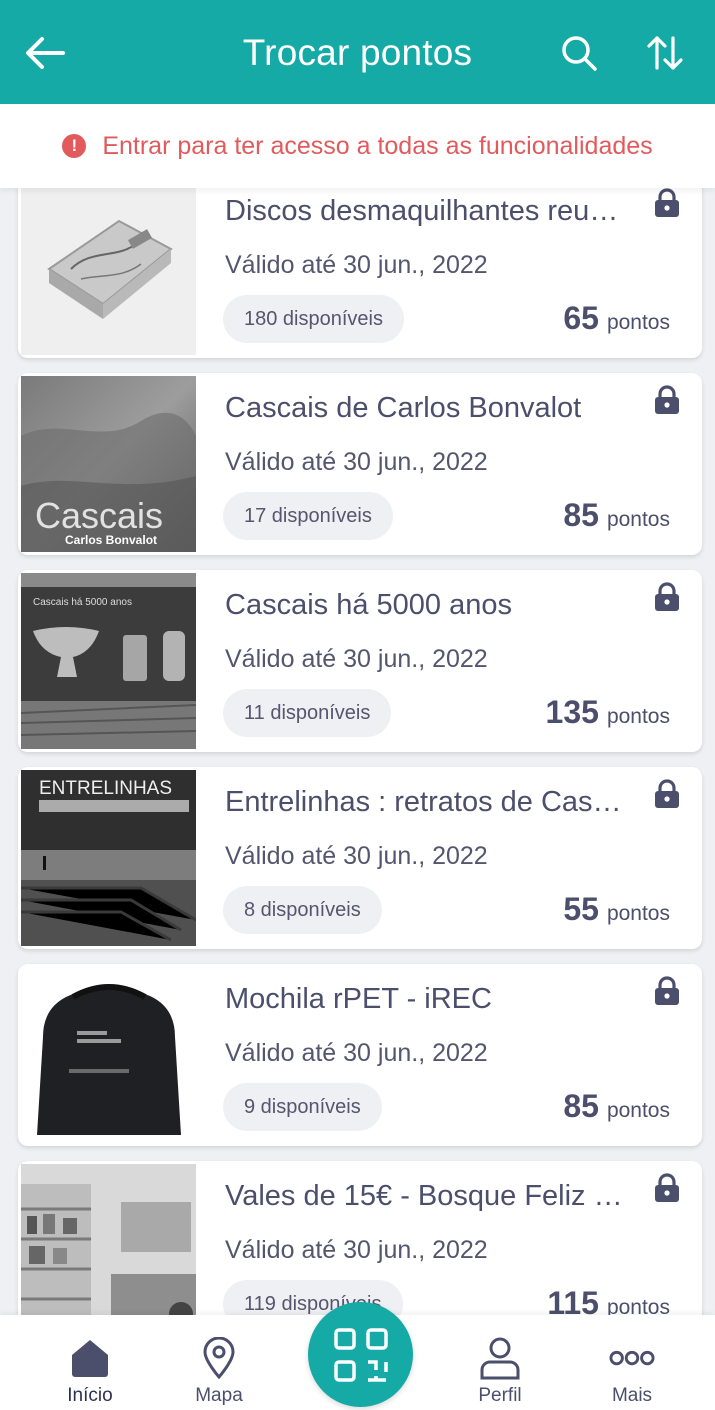 This screenshot has height=1410, width=715. I want to click on reward-image: Cascais Carlos Bonvalot, so click(108, 464).